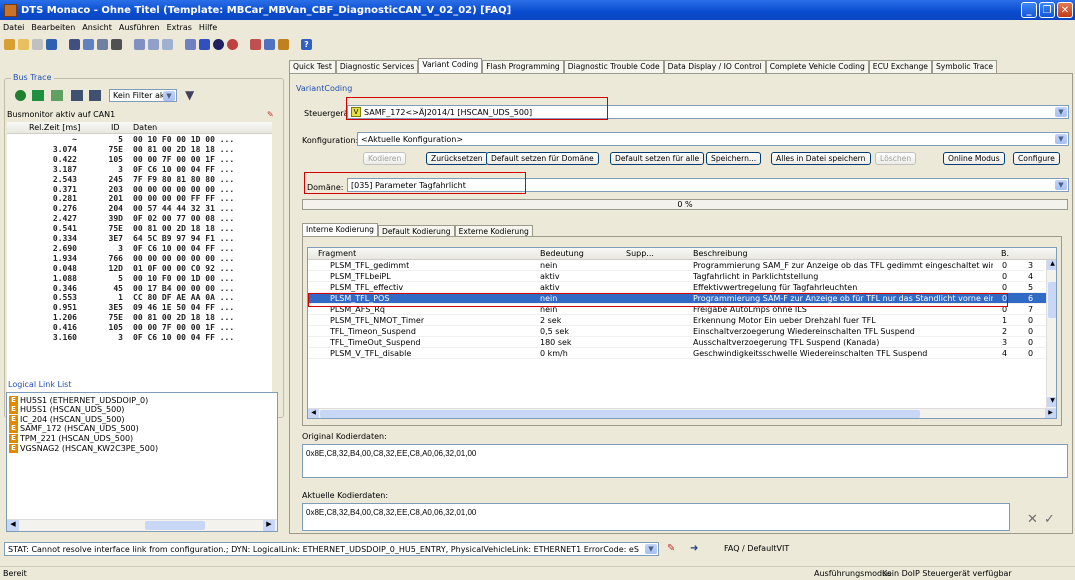 The height and width of the screenshot is (580, 1075). I want to click on col-id: ID, so click(115, 127).